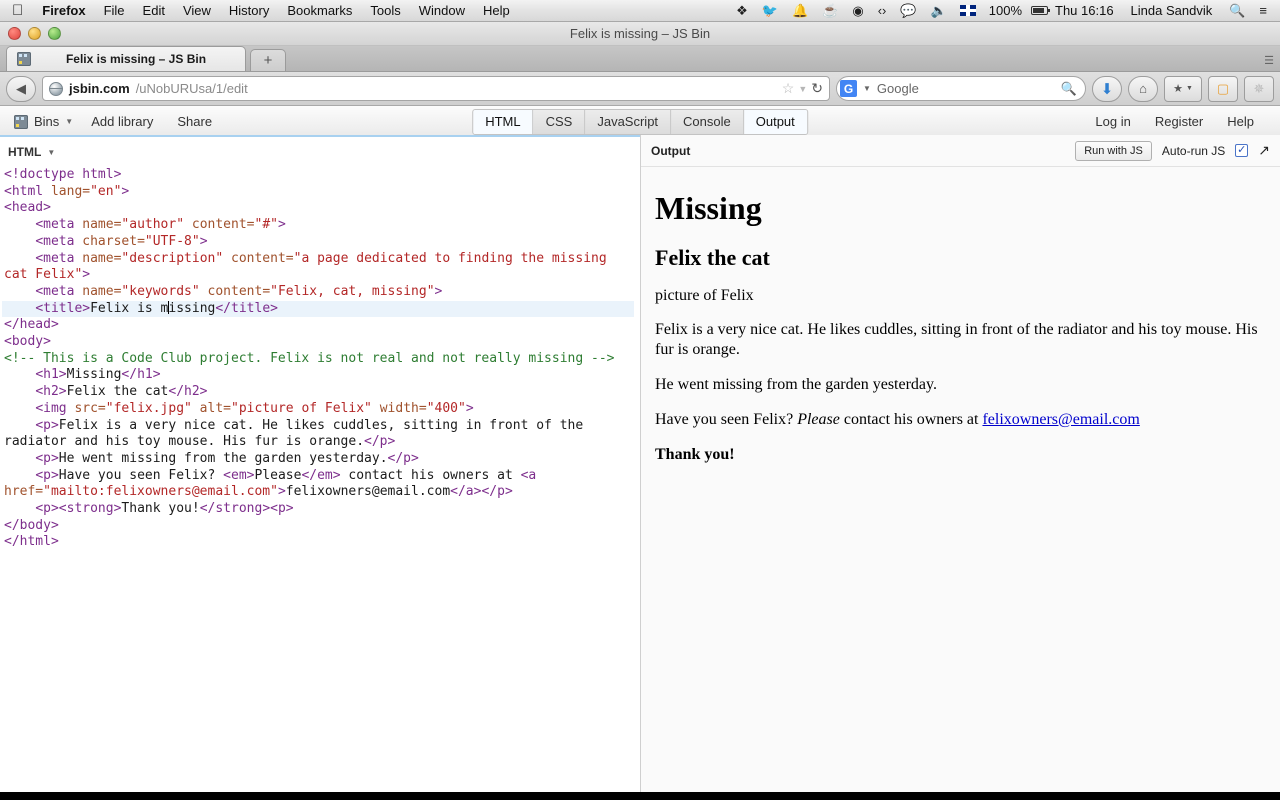 The height and width of the screenshot is (800, 1280). Describe the element at coordinates (51, 152) in the screenshot. I see `caret-down-icon: ▼` at that location.